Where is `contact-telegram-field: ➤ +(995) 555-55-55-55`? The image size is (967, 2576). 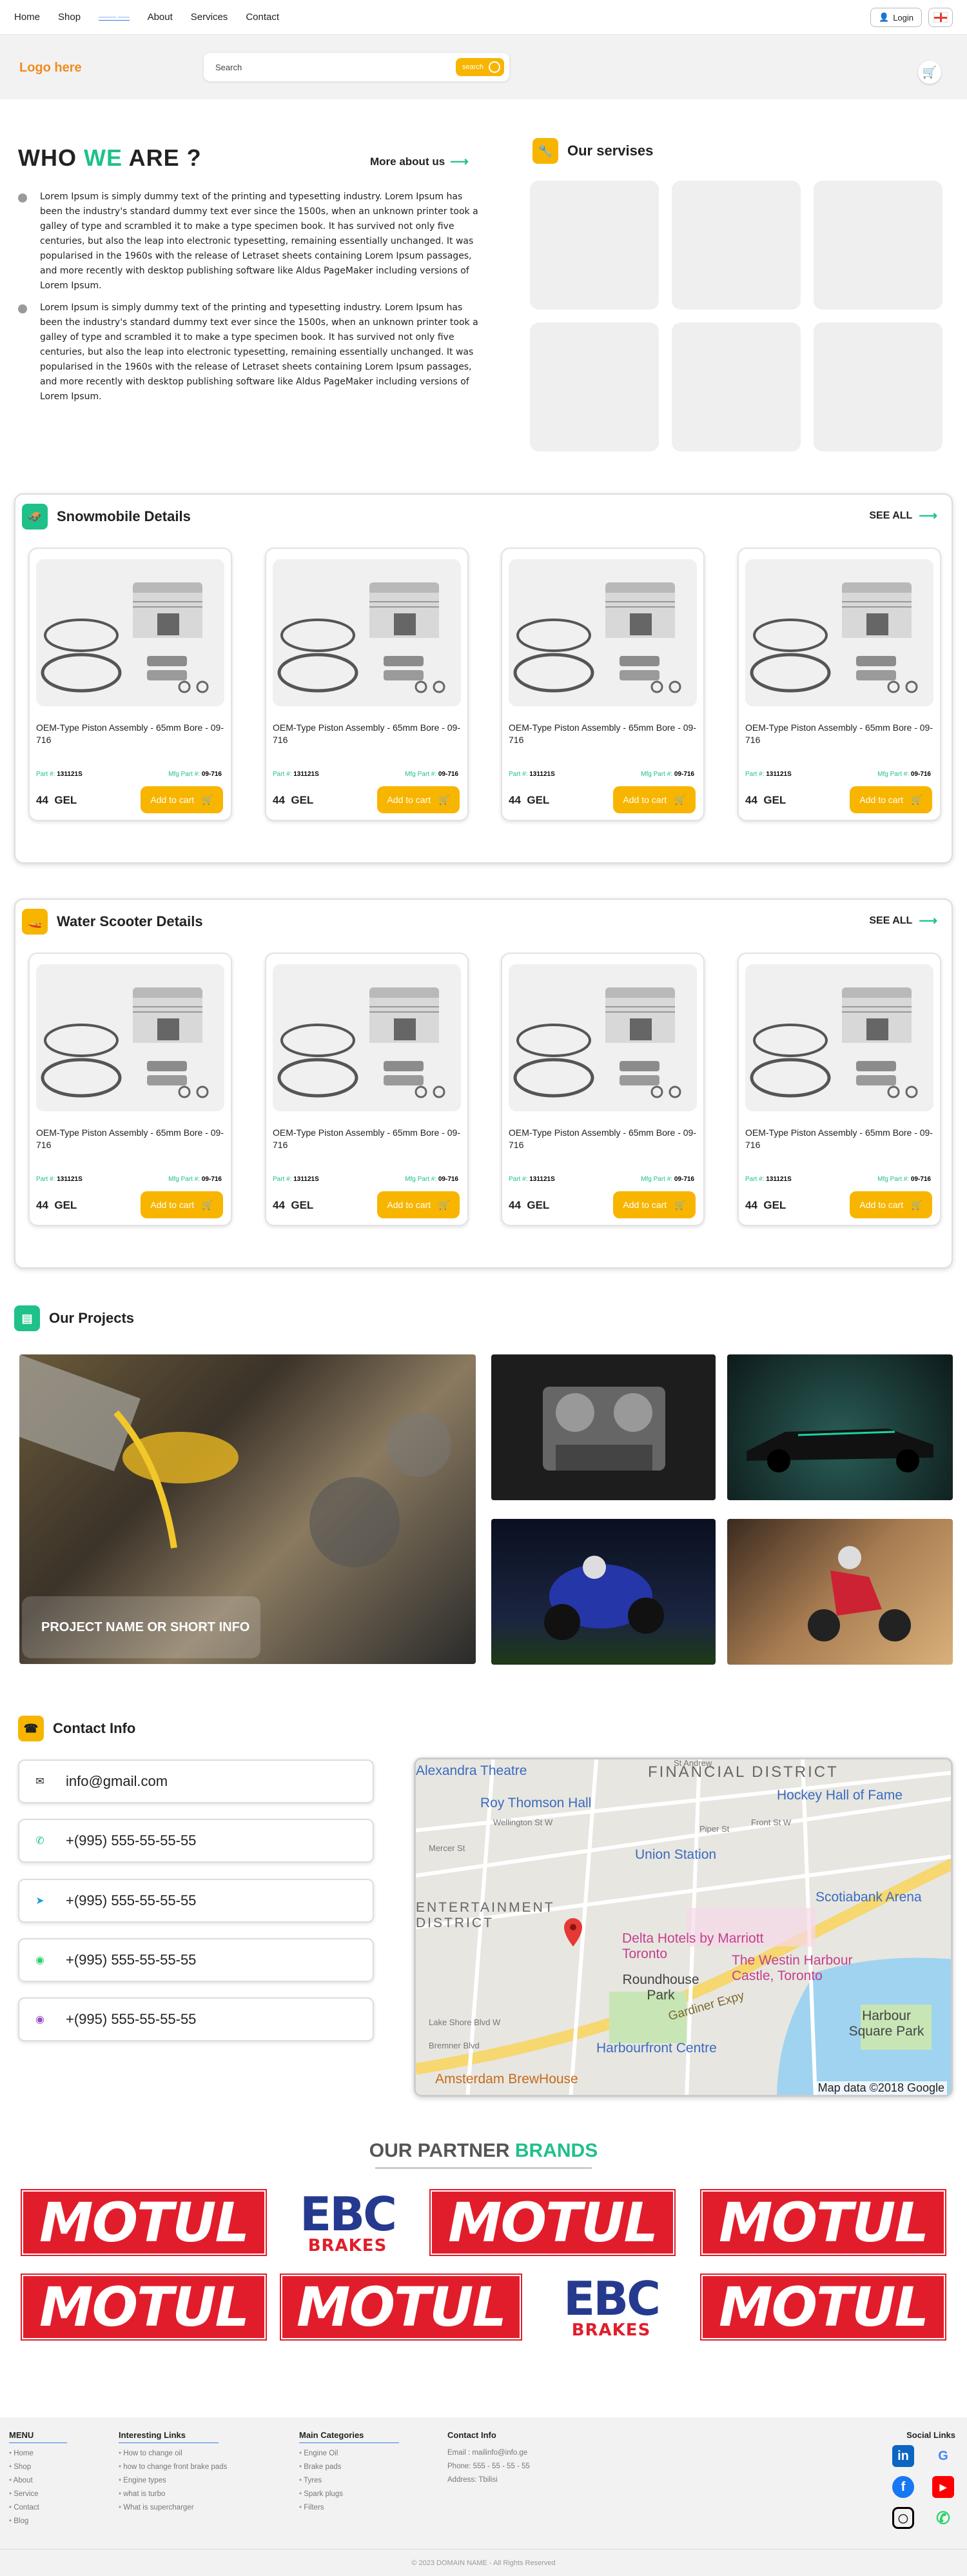
contact-telegram-field: ➤ +(995) 555-55-55-55 is located at coordinates (196, 1901).